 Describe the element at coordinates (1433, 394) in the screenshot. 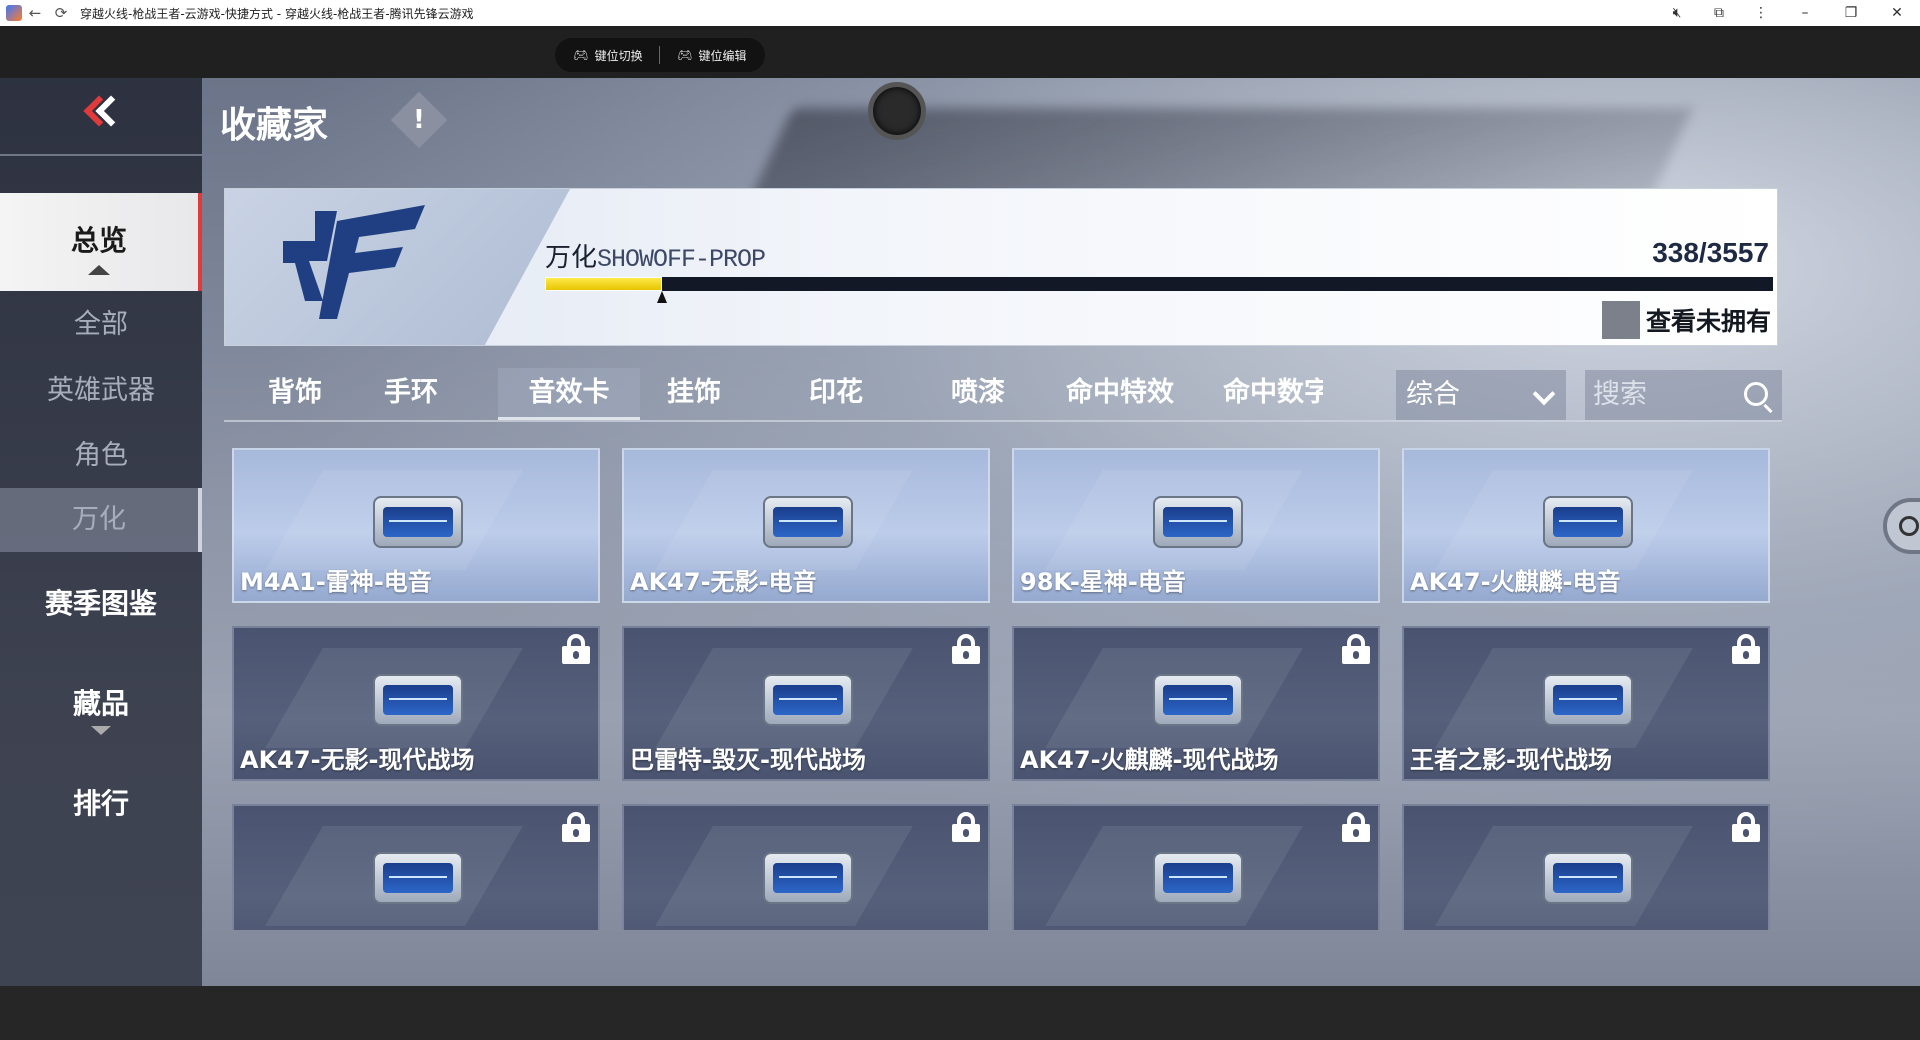

I see `sort-value: 综合` at that location.